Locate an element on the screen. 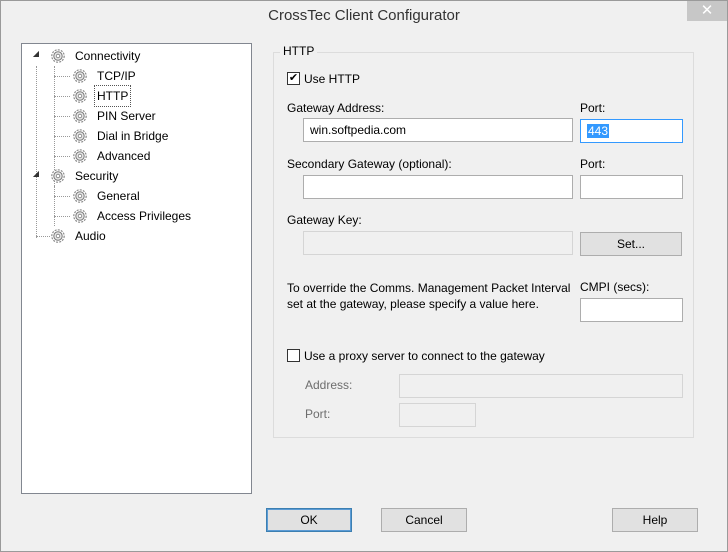  use-http-label: Use HTTP is located at coordinates (332, 79).